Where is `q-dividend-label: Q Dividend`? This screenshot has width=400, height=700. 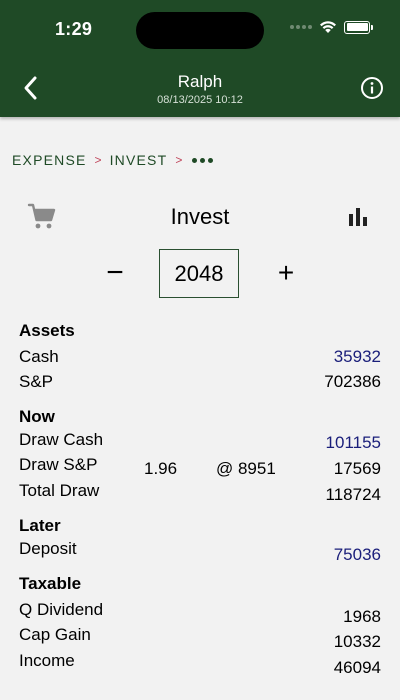 q-dividend-label: Q Dividend is located at coordinates (61, 609).